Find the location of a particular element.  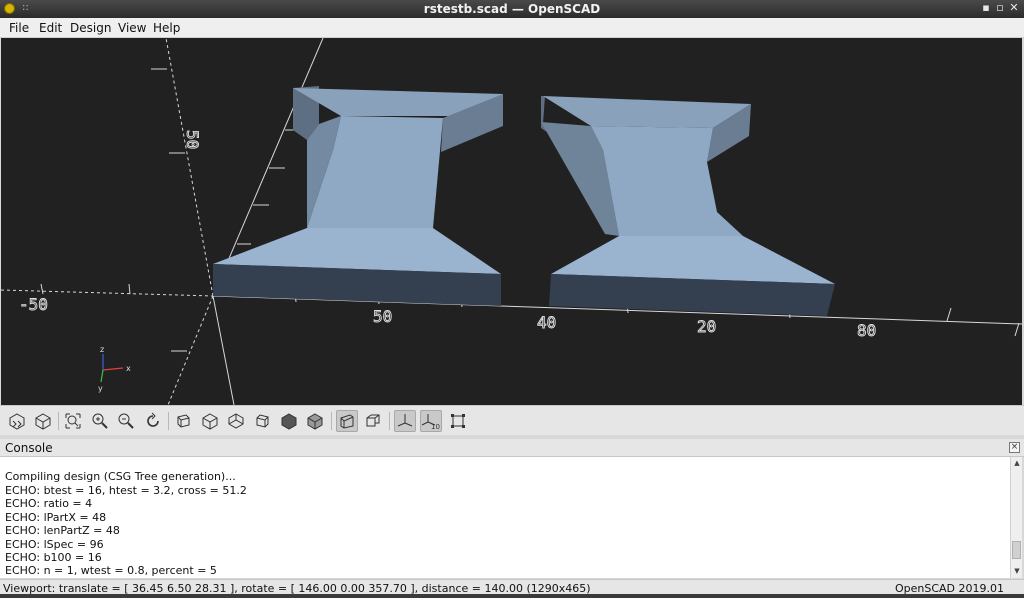

view-front-button is located at coordinates (289, 421).